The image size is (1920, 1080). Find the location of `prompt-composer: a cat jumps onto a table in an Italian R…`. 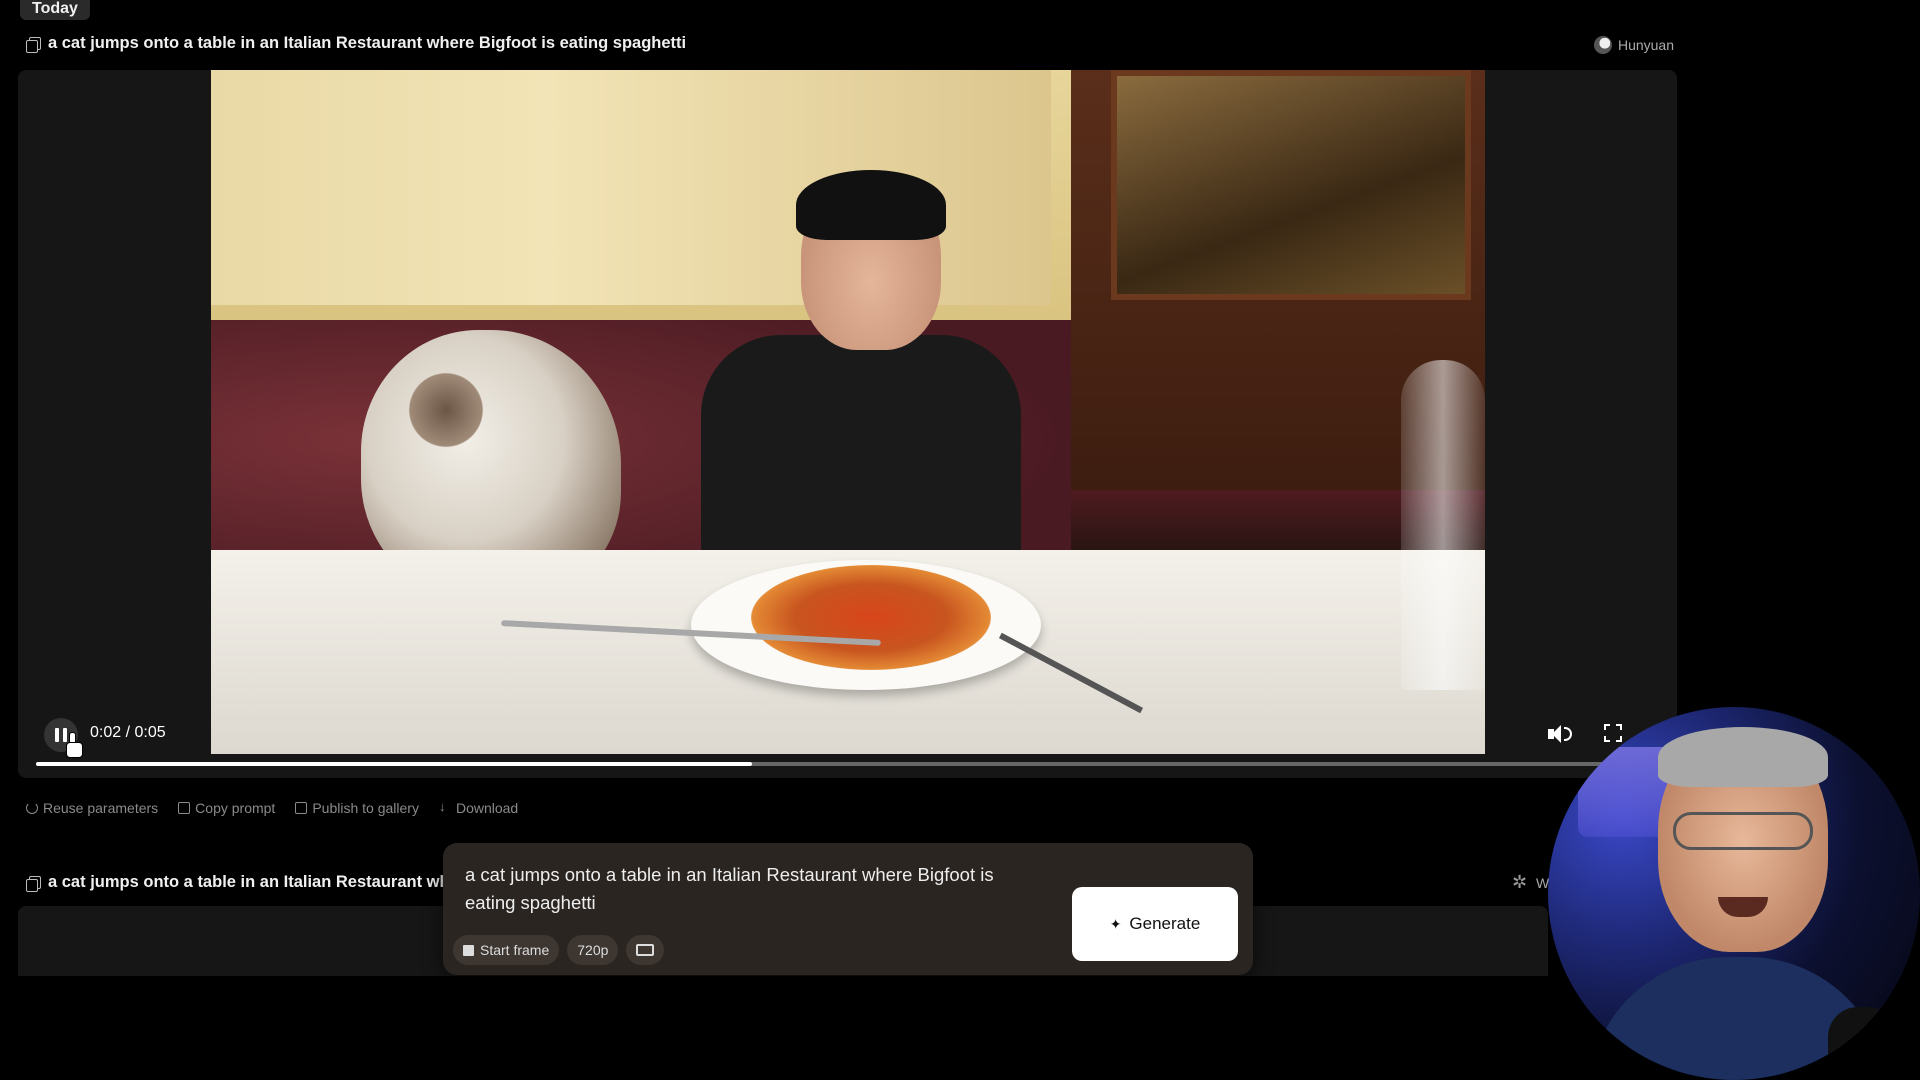

prompt-composer: a cat jumps onto a table in an Italian R… is located at coordinates (848, 909).